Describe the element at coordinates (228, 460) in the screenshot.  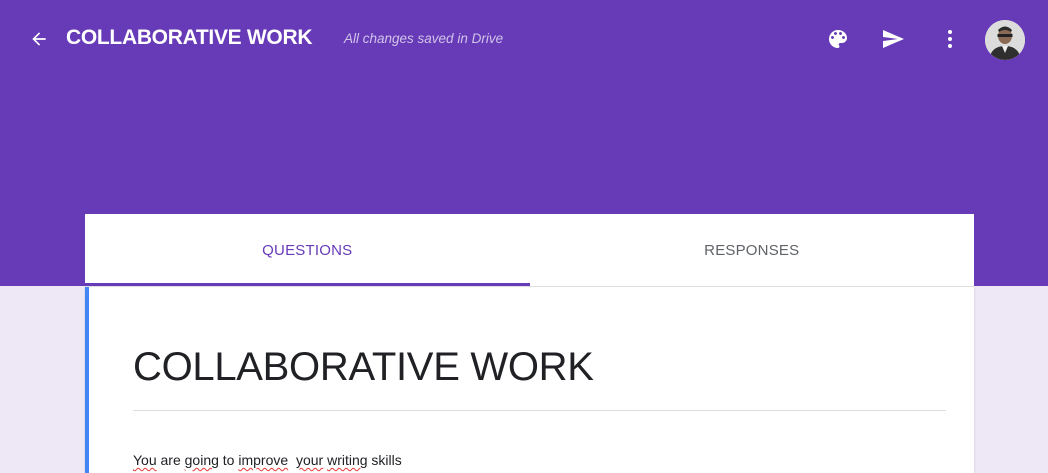
I see `desc-text: to` at that location.